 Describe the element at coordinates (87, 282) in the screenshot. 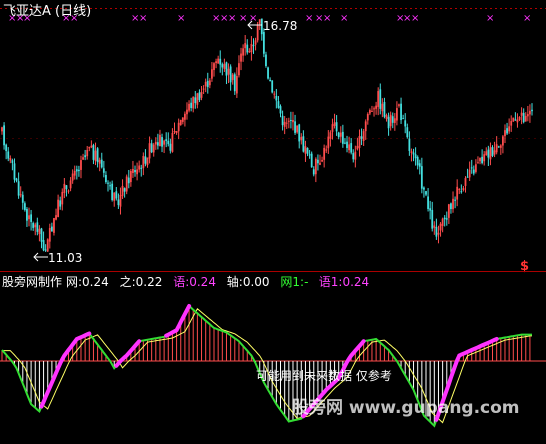

I see `indicator-value-0: 网:0.24` at that location.